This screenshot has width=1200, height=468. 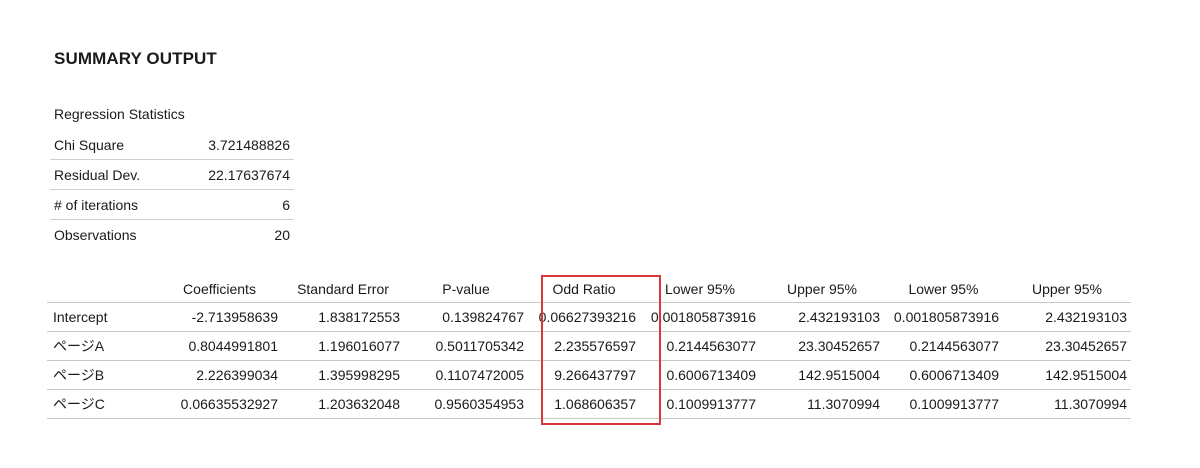 I want to click on stat-value: 3.721488826, so click(x=244, y=145).